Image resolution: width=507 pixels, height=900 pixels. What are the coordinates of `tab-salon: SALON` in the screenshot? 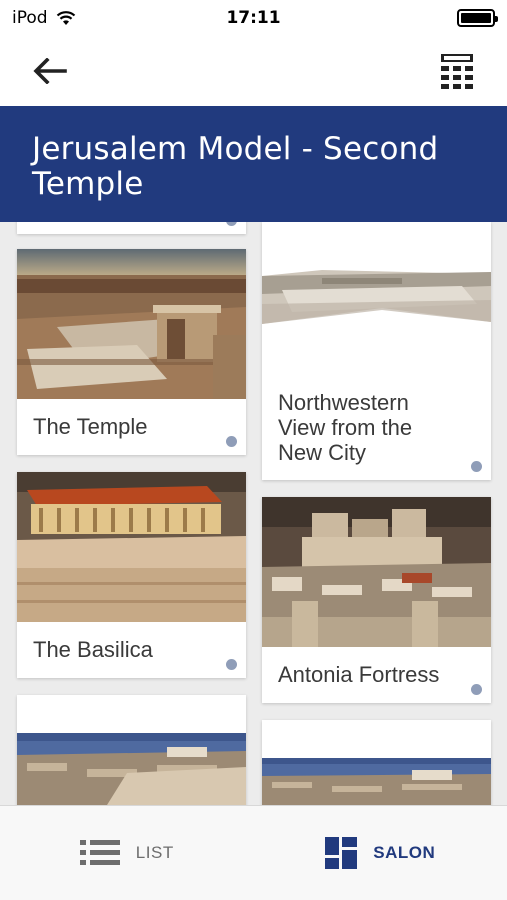 It's located at (380, 853).